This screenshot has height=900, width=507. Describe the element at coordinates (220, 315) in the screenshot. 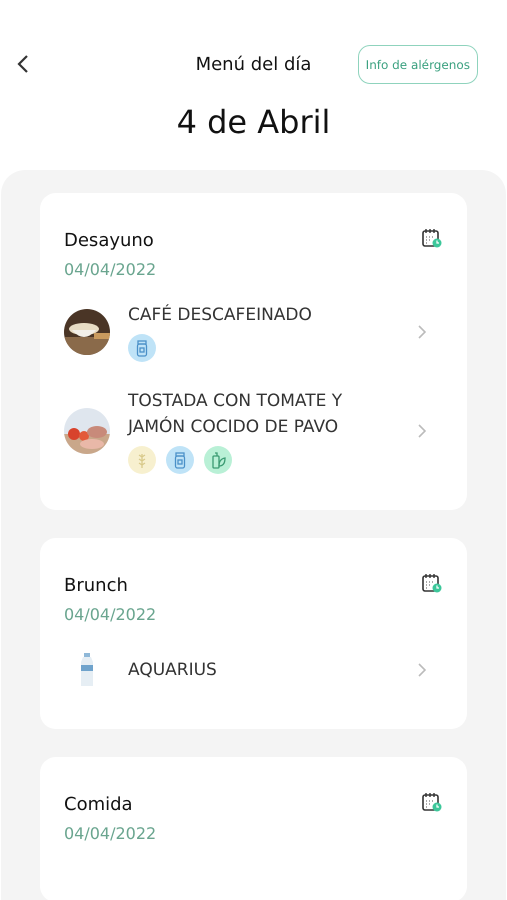

I see `dish-name: CAFÉ DESCAFEINADO` at that location.